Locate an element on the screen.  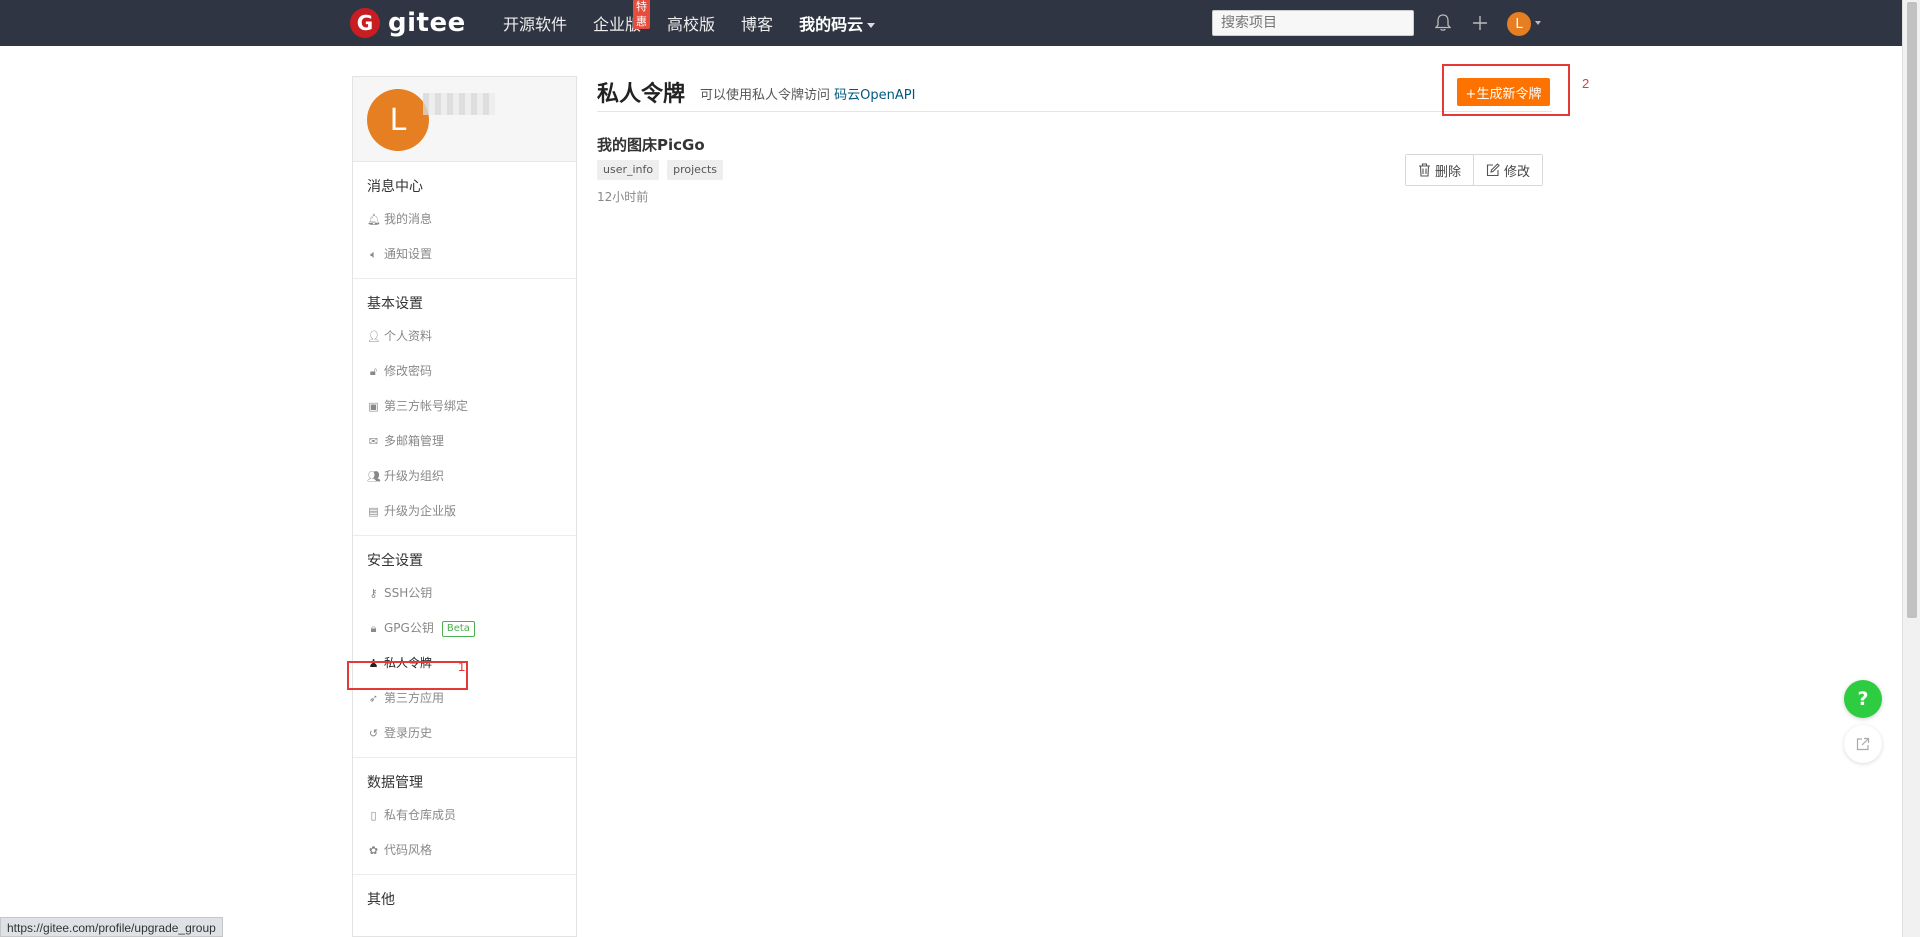
unlock-icon: 🔓︎ is located at coordinates (373, 371).